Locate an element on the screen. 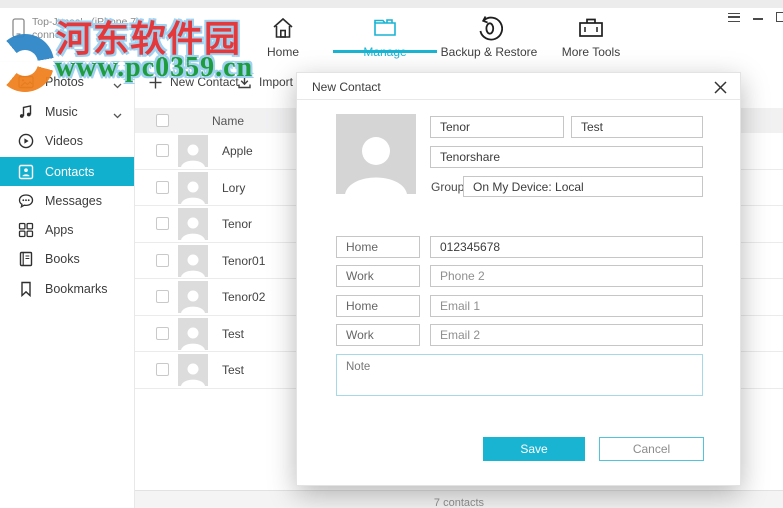 This screenshot has width=783, height=508. save-button: Save is located at coordinates (534, 449).